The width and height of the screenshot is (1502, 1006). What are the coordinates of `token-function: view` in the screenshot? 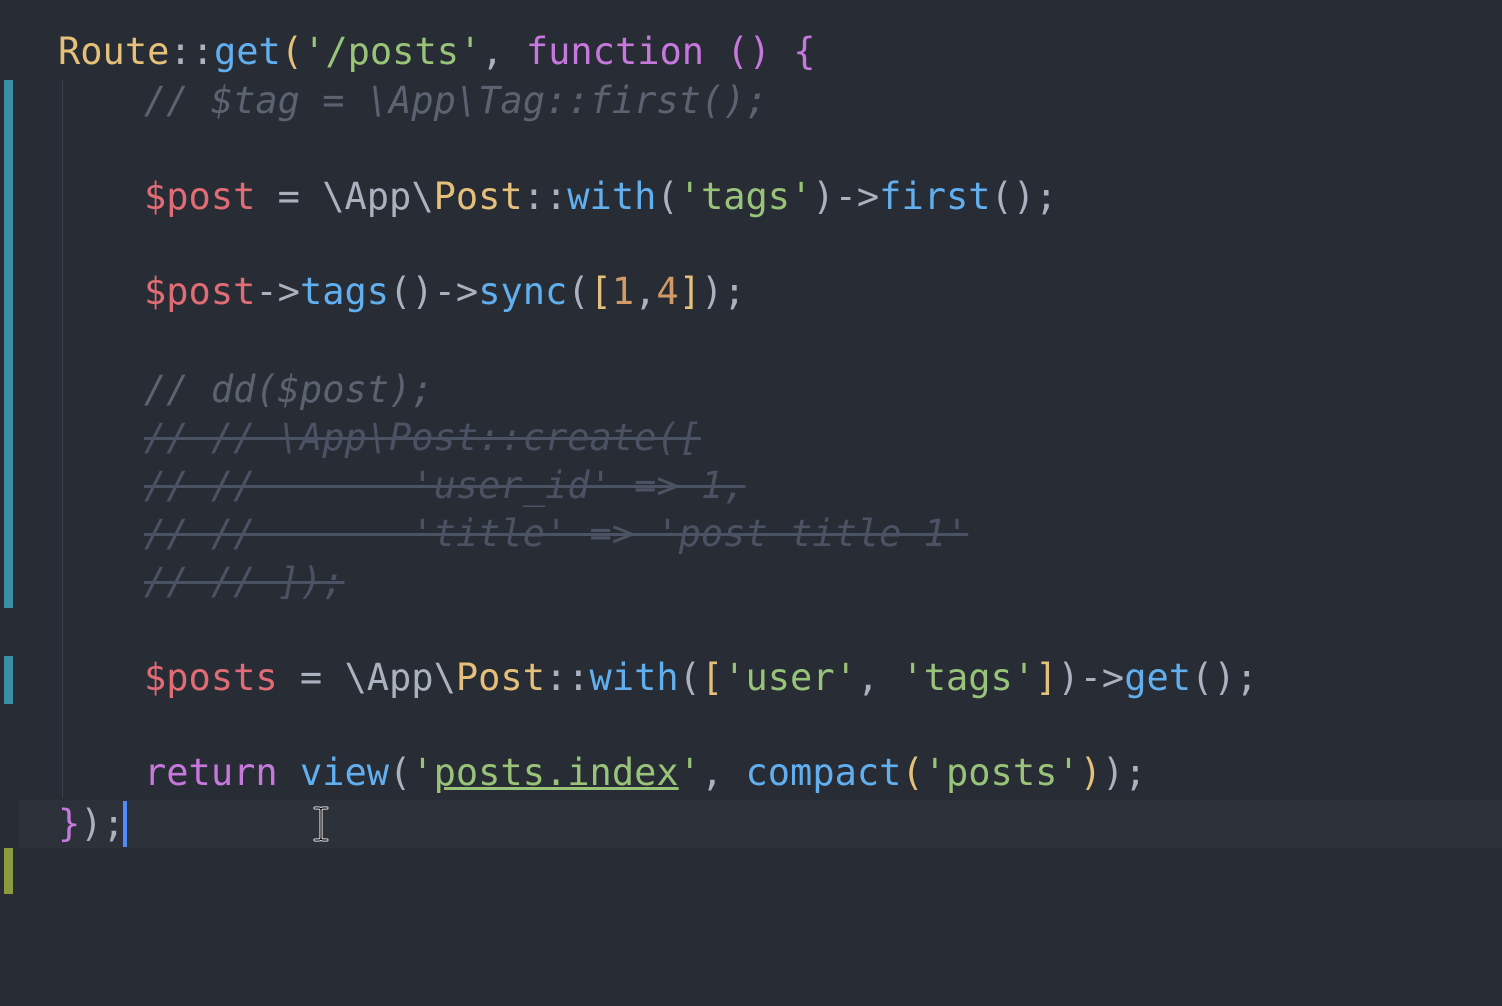 It's located at (344, 772).